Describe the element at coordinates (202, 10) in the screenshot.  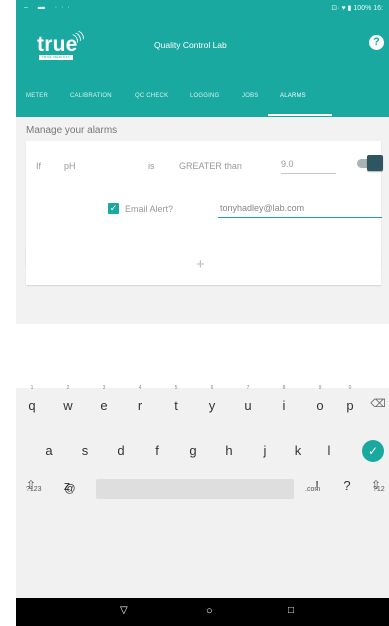
I see `status-bar: – ▬ ··· ⊡· ♥ ▮ 100% 16:` at that location.